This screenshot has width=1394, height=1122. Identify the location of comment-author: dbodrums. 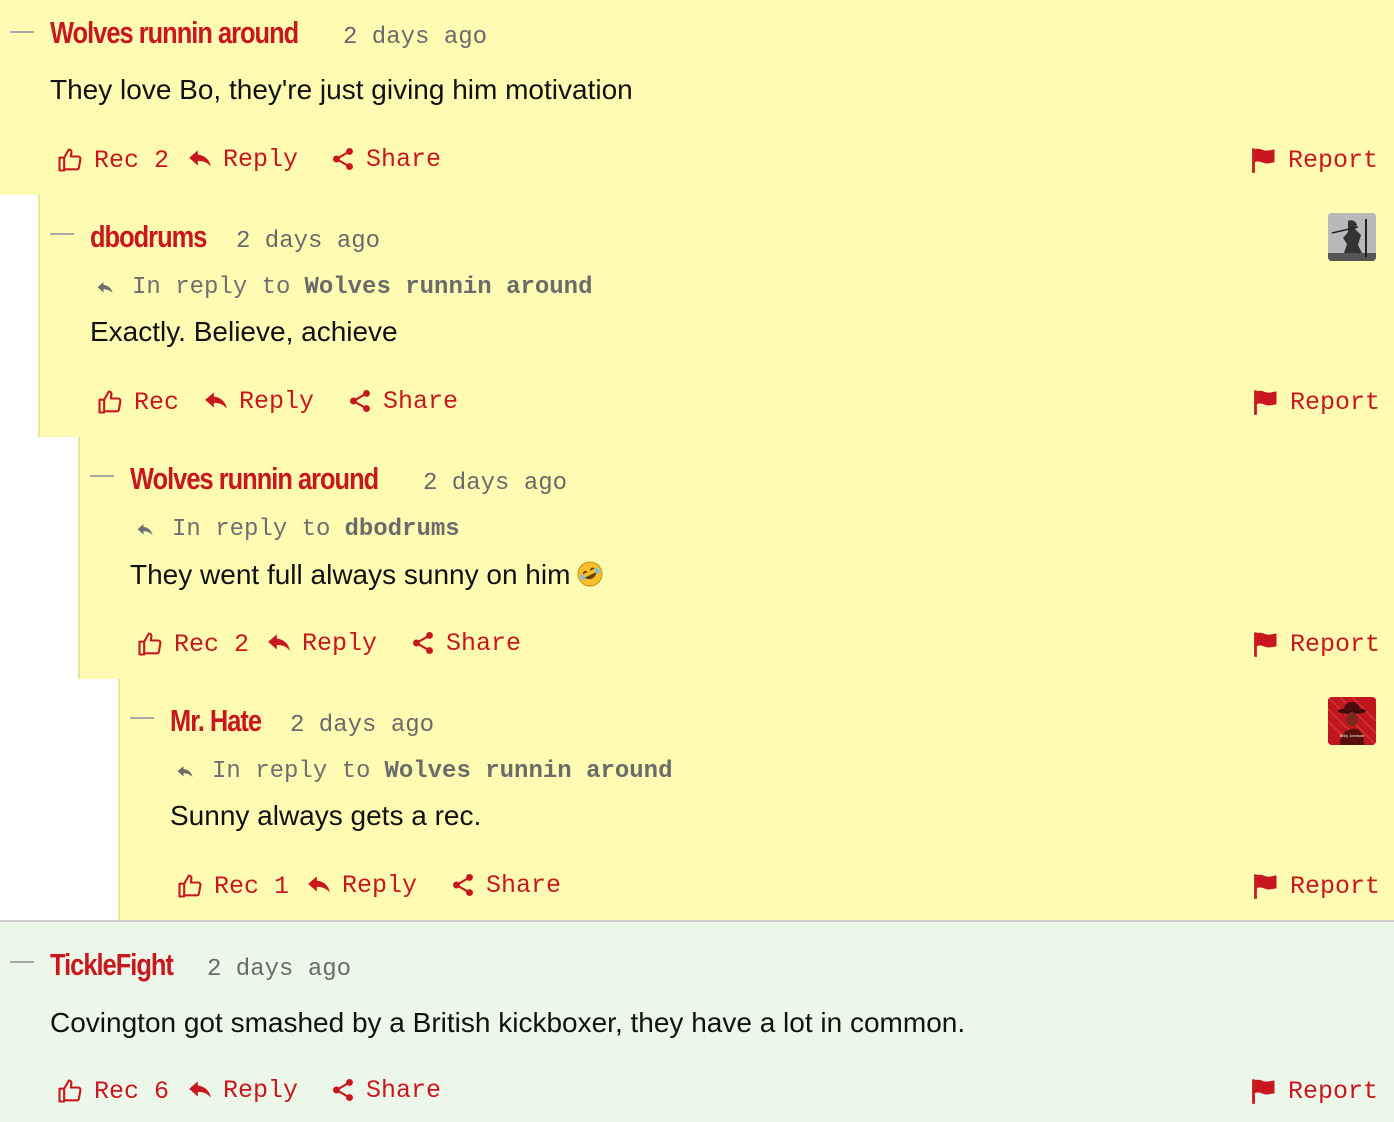
(148, 236).